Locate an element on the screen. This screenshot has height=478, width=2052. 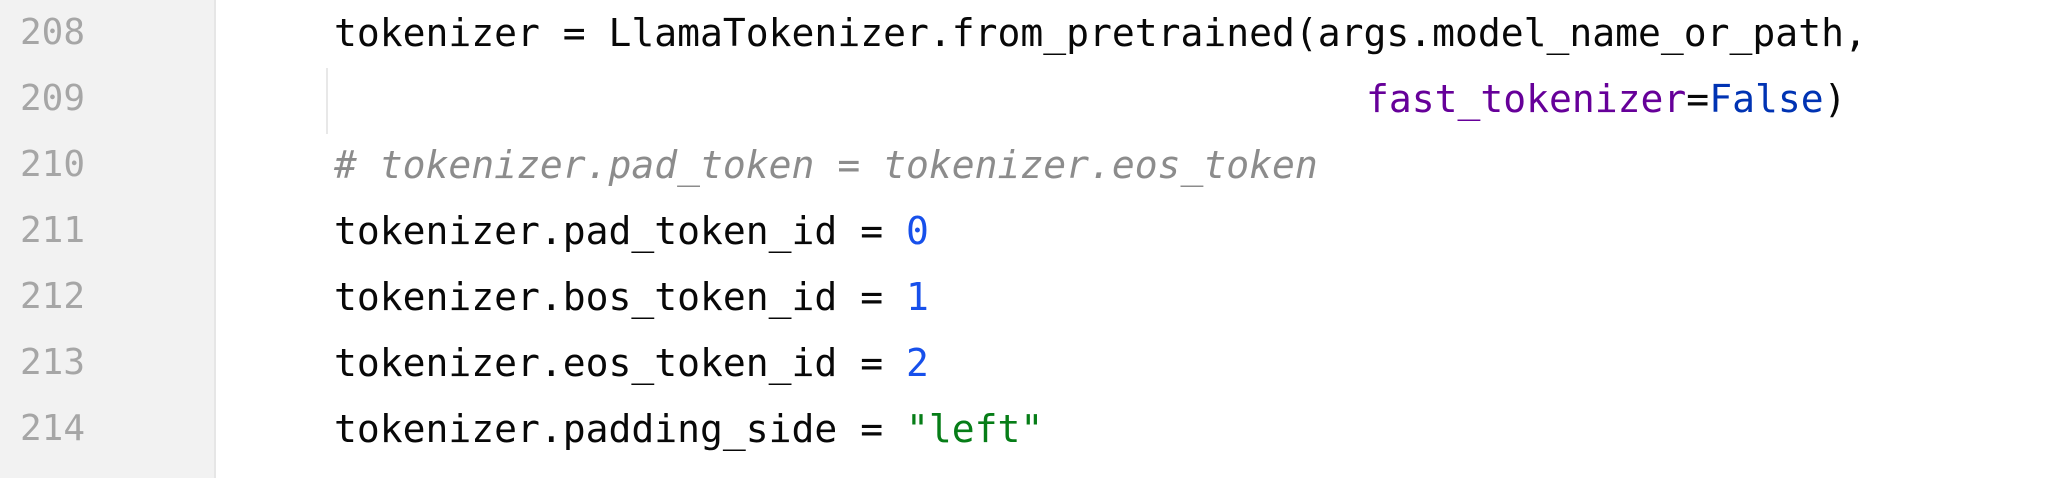
code-text: tokenizer.padding_side = "left" is located at coordinates (688, 429).